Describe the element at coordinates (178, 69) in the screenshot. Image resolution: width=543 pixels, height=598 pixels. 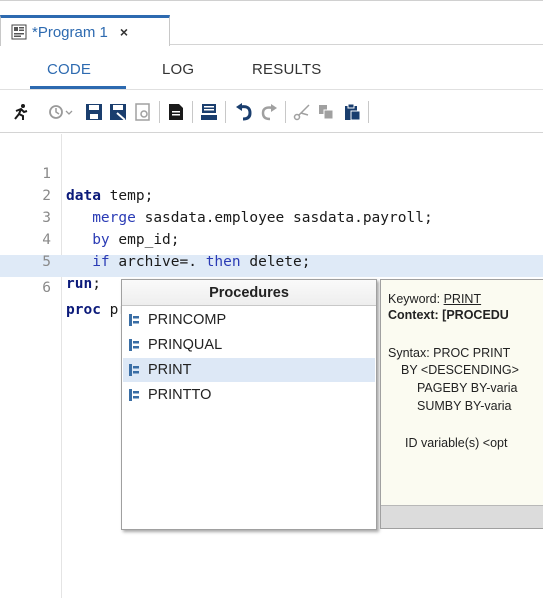
I see `tab-log: LOG` at that location.